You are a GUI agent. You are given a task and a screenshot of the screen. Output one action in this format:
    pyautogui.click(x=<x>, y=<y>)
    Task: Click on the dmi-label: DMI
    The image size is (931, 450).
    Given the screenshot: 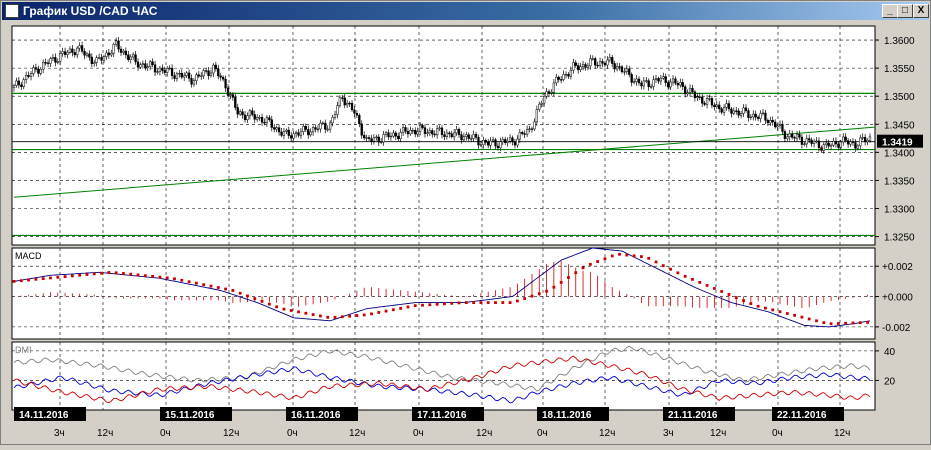 What is the action you would take?
    pyautogui.click(x=23, y=350)
    